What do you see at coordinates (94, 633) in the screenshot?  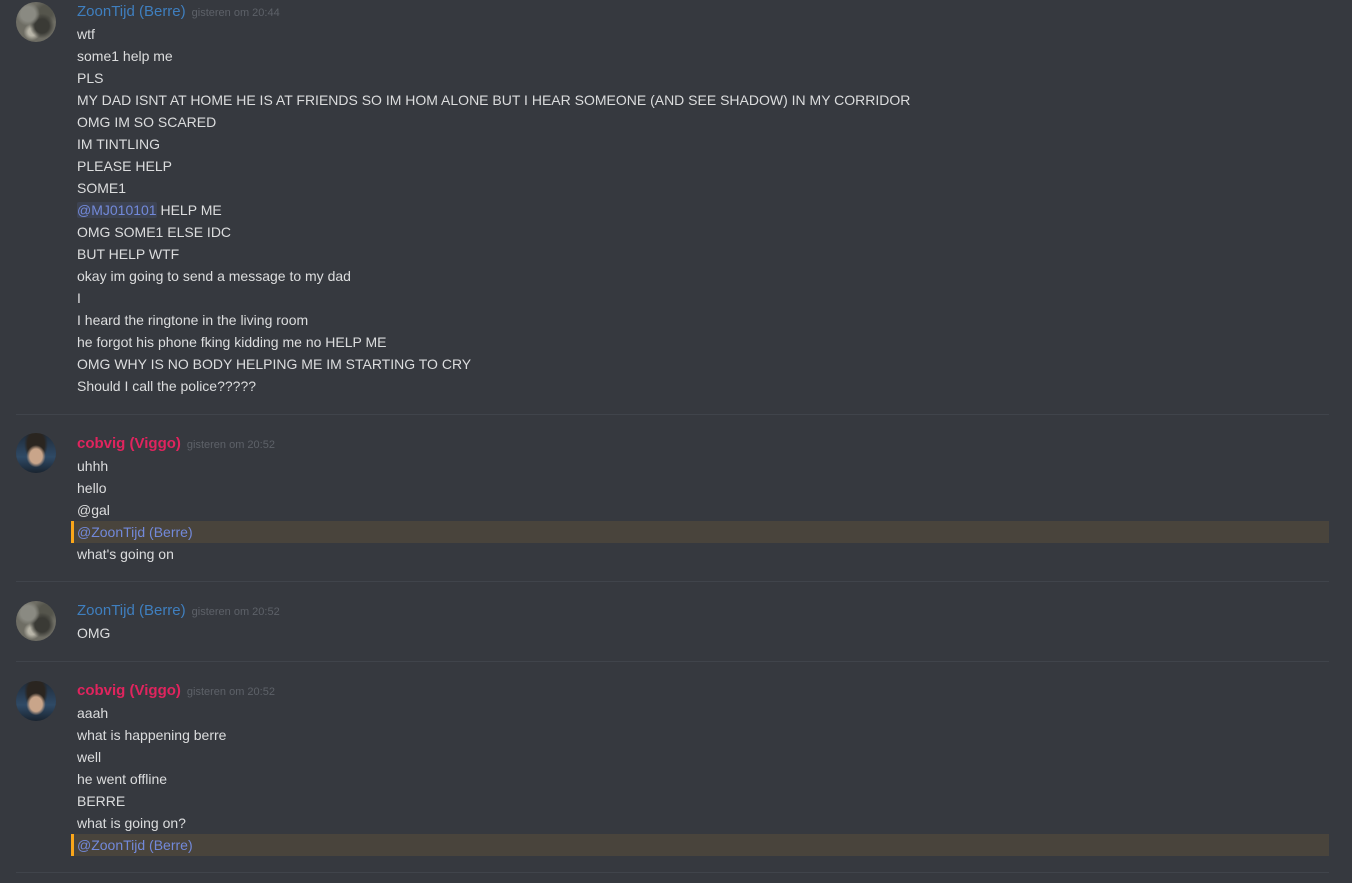 I see `message-line: OMG` at bounding box center [94, 633].